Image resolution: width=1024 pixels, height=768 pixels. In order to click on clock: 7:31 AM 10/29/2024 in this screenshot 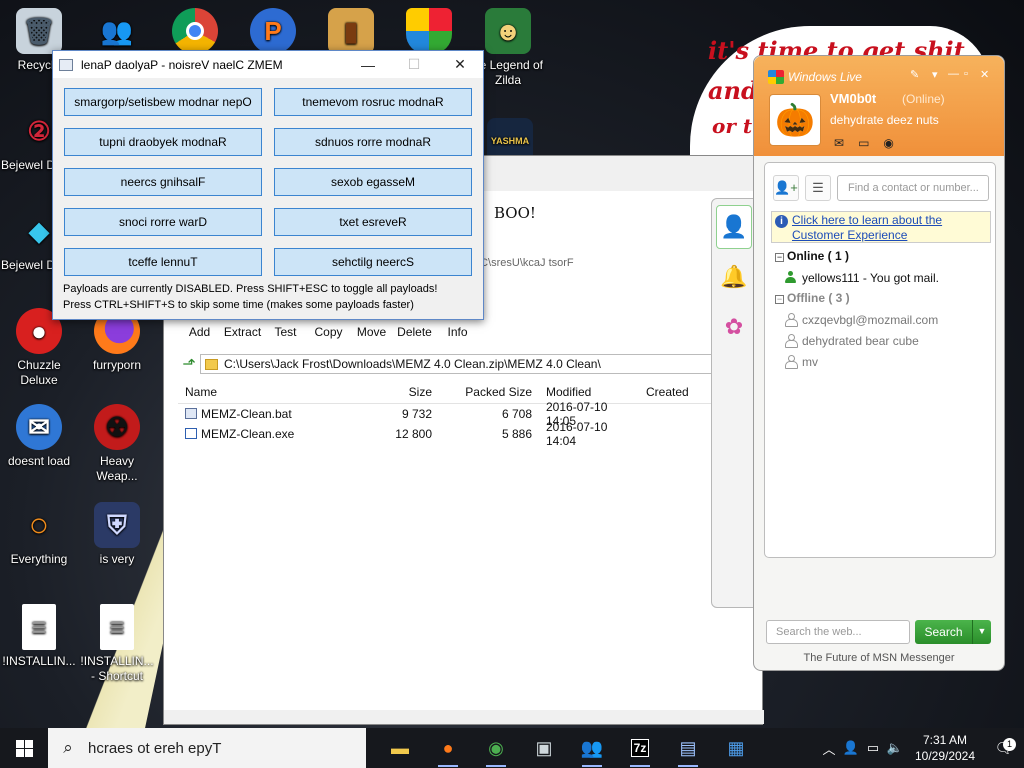, I will do `click(945, 748)`.